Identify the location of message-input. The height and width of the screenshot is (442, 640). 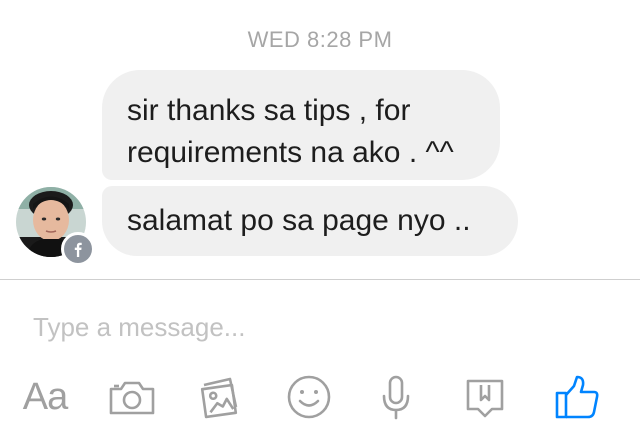
(293, 327).